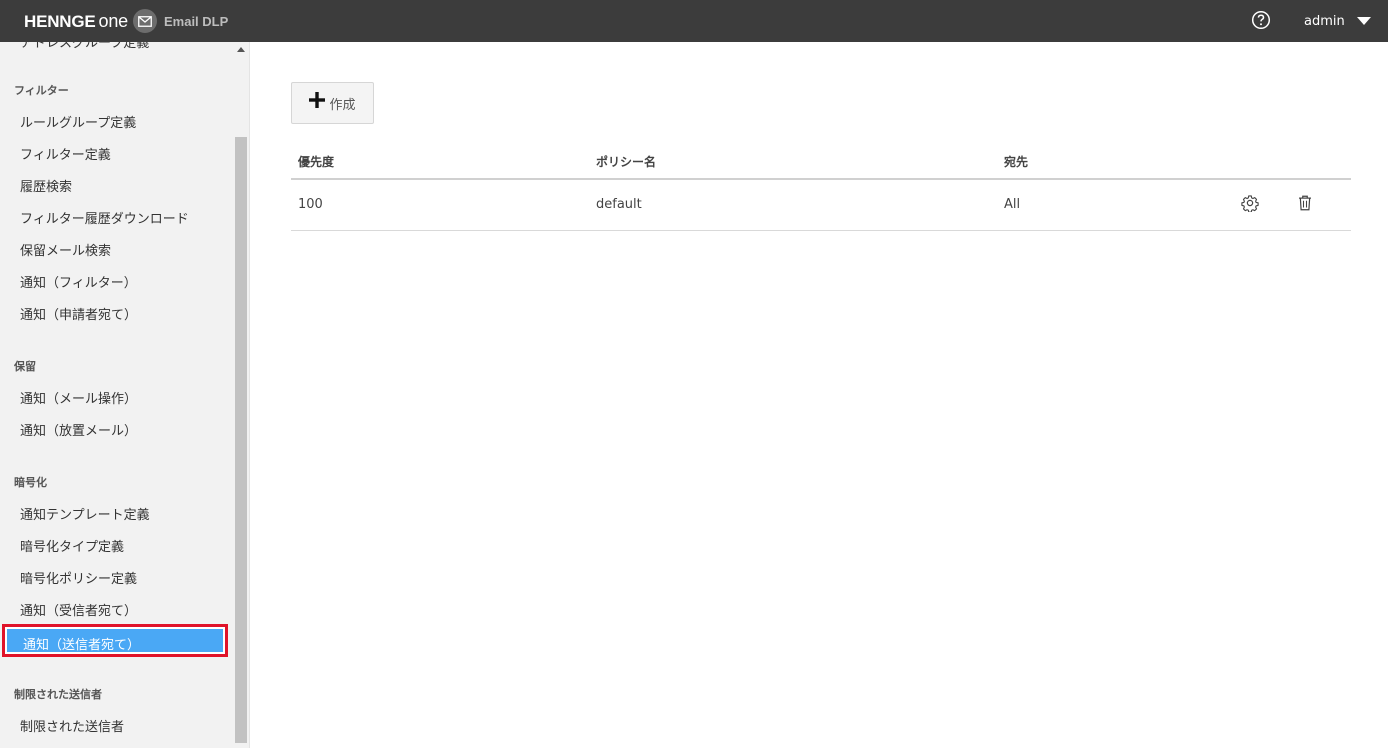  Describe the element at coordinates (821, 179) in the screenshot. I see `table-header-divider` at that location.